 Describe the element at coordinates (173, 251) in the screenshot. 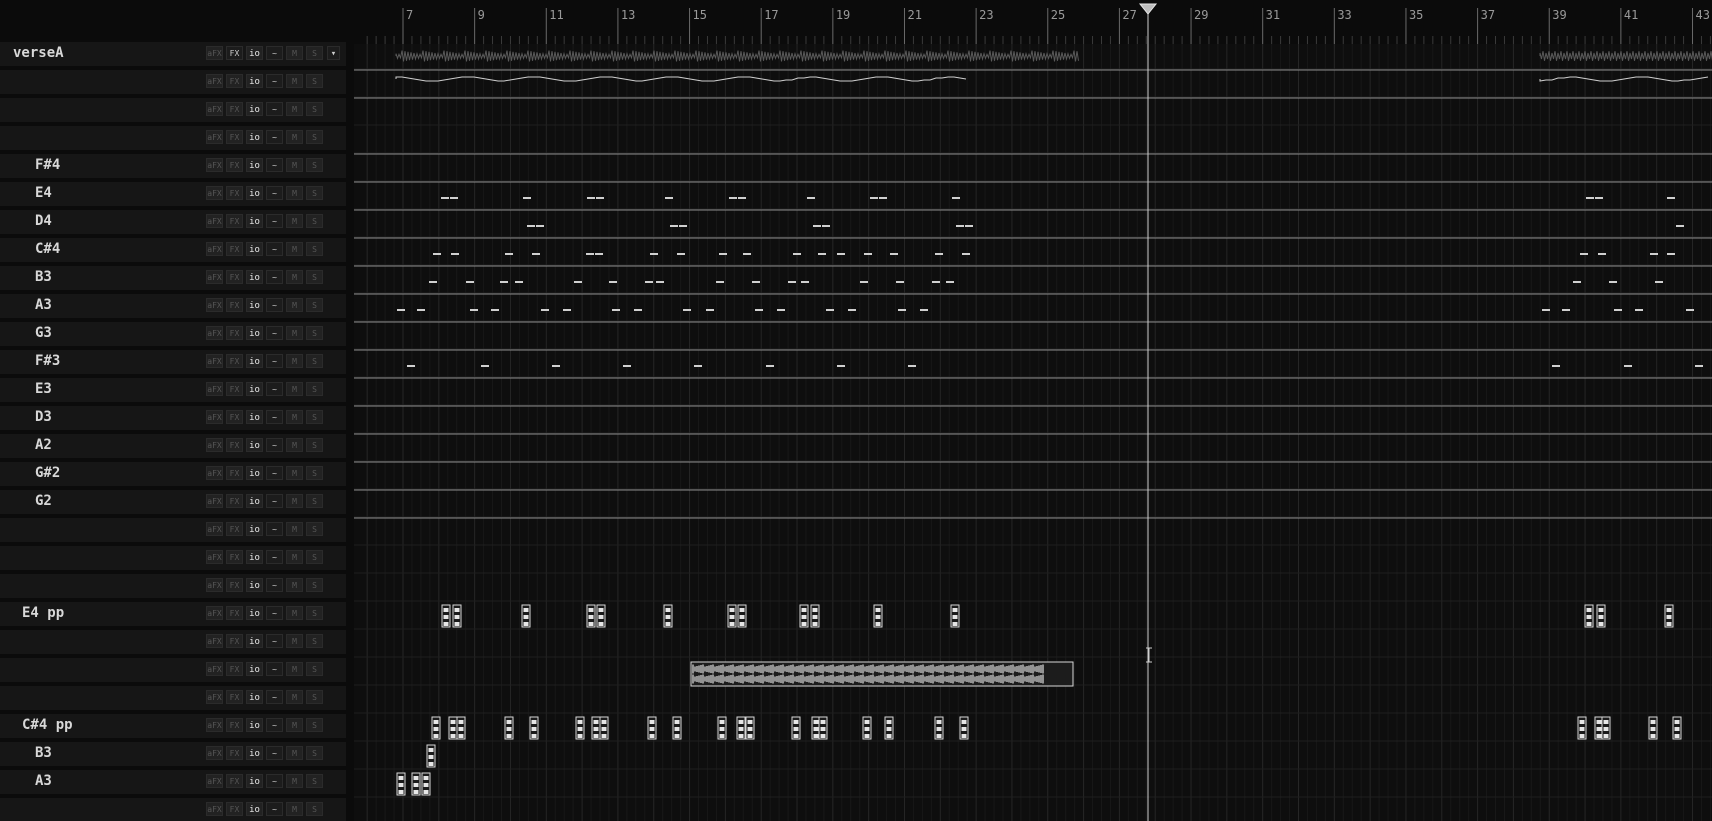

I see `track-header: C#4 aFX FX io ~ M S` at that location.